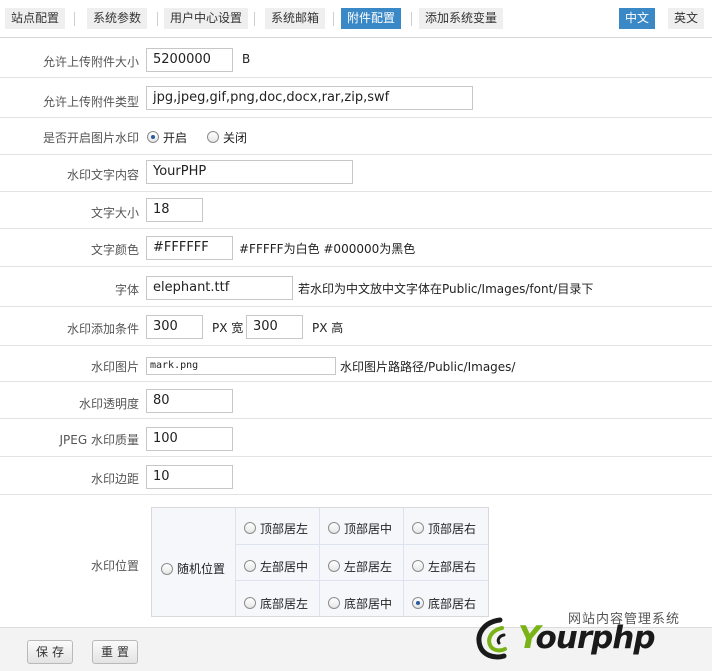 Image resolution: width=712 pixels, height=671 pixels. I want to click on reset-button: 重置, so click(115, 652).